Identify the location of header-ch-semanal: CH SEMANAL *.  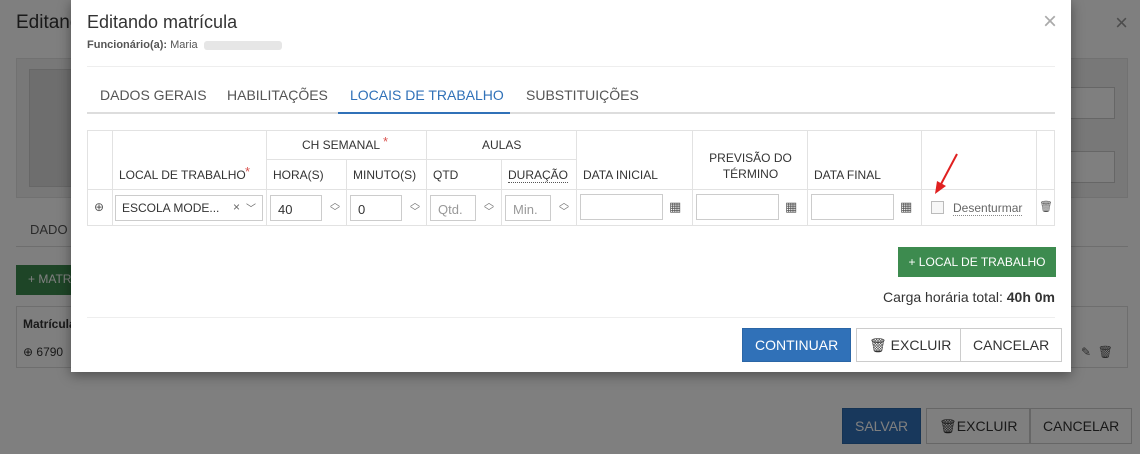
(347, 145).